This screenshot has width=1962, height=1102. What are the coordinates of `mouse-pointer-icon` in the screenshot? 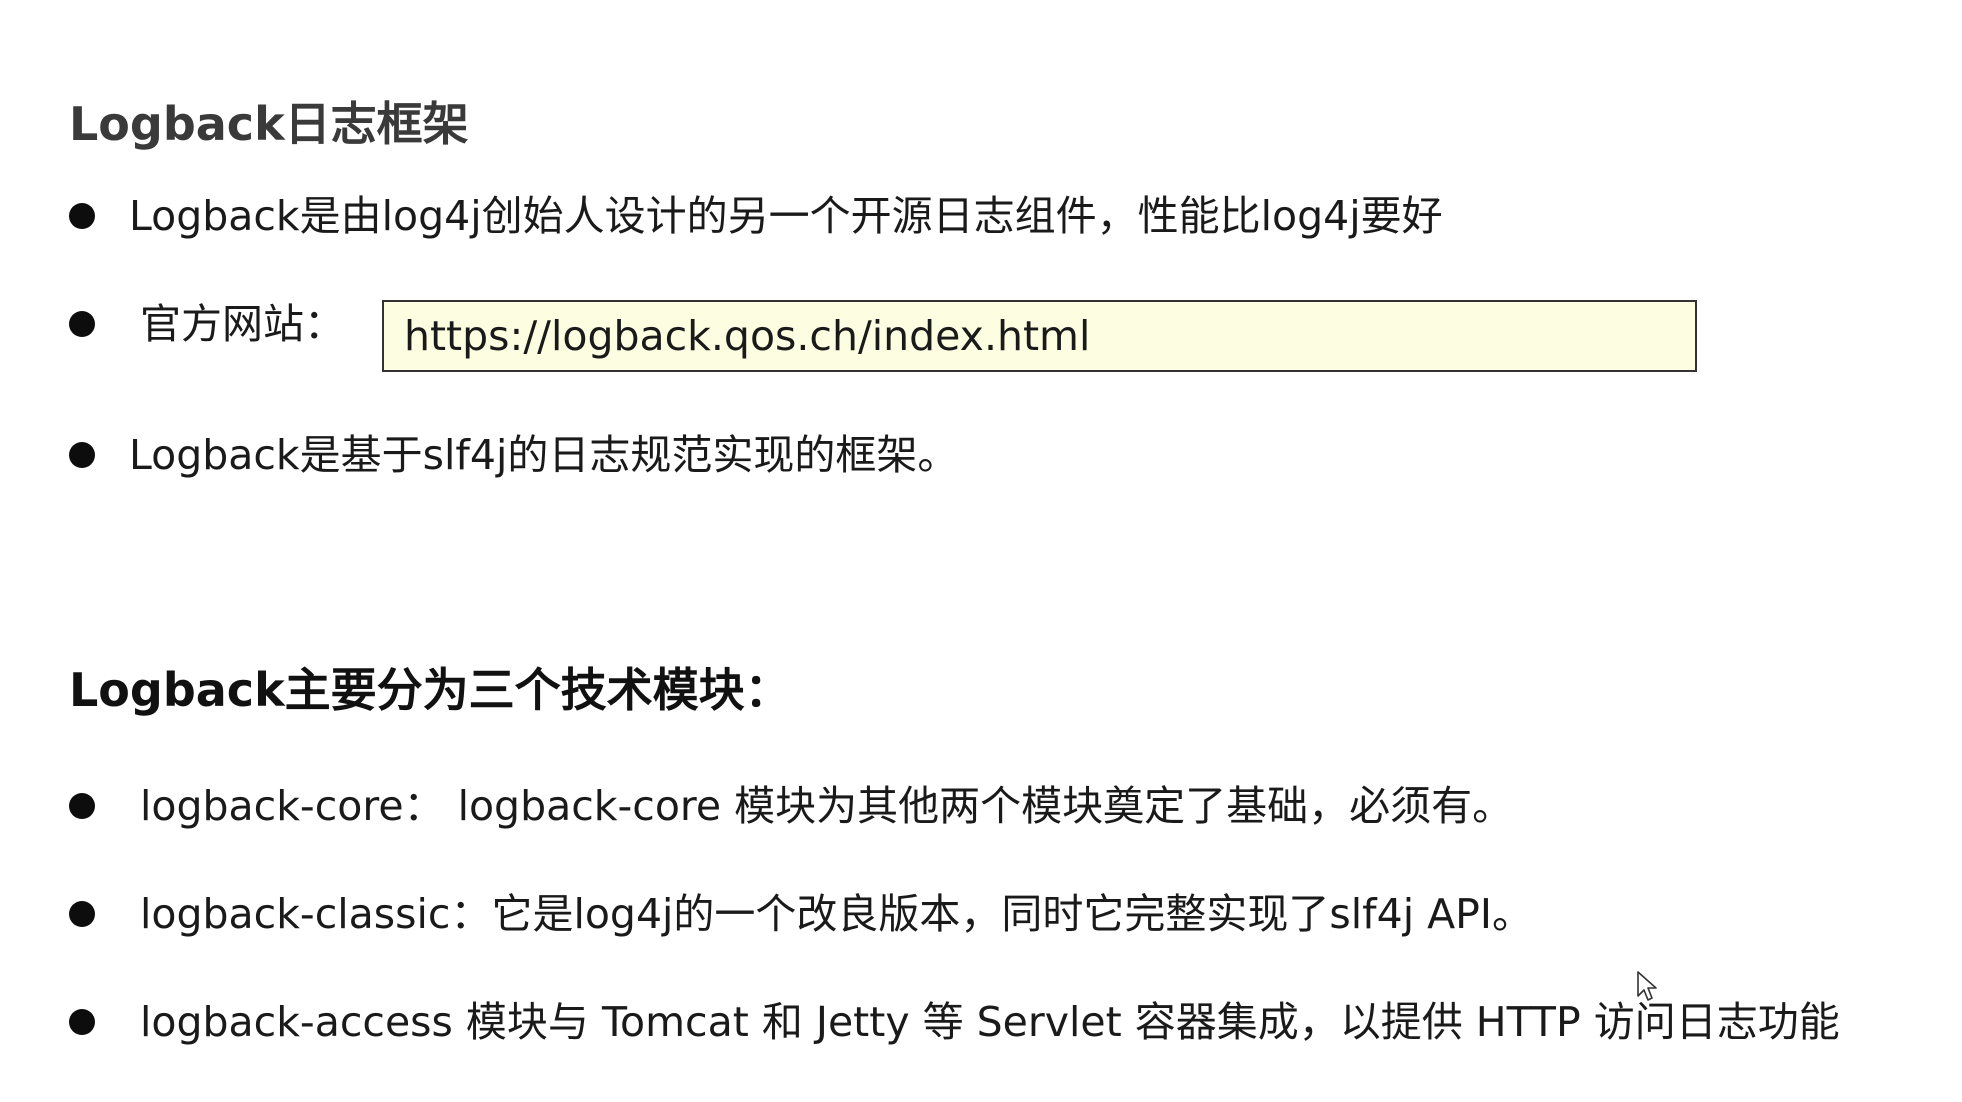 It's located at (1647, 986).